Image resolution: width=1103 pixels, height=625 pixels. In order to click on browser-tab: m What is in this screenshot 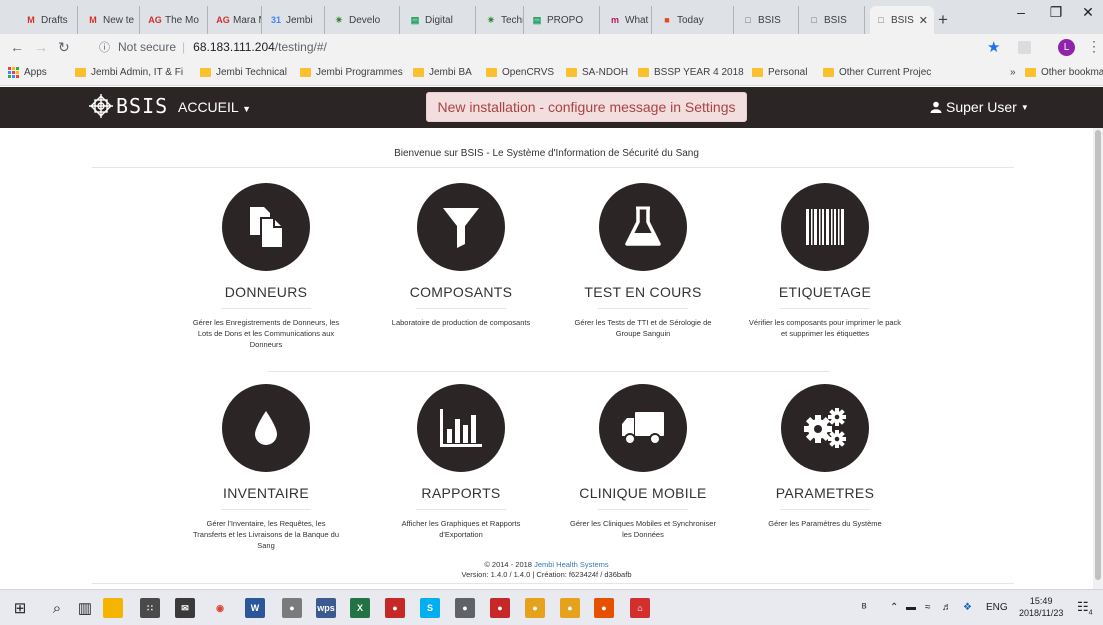, I will do `click(628, 20)`.